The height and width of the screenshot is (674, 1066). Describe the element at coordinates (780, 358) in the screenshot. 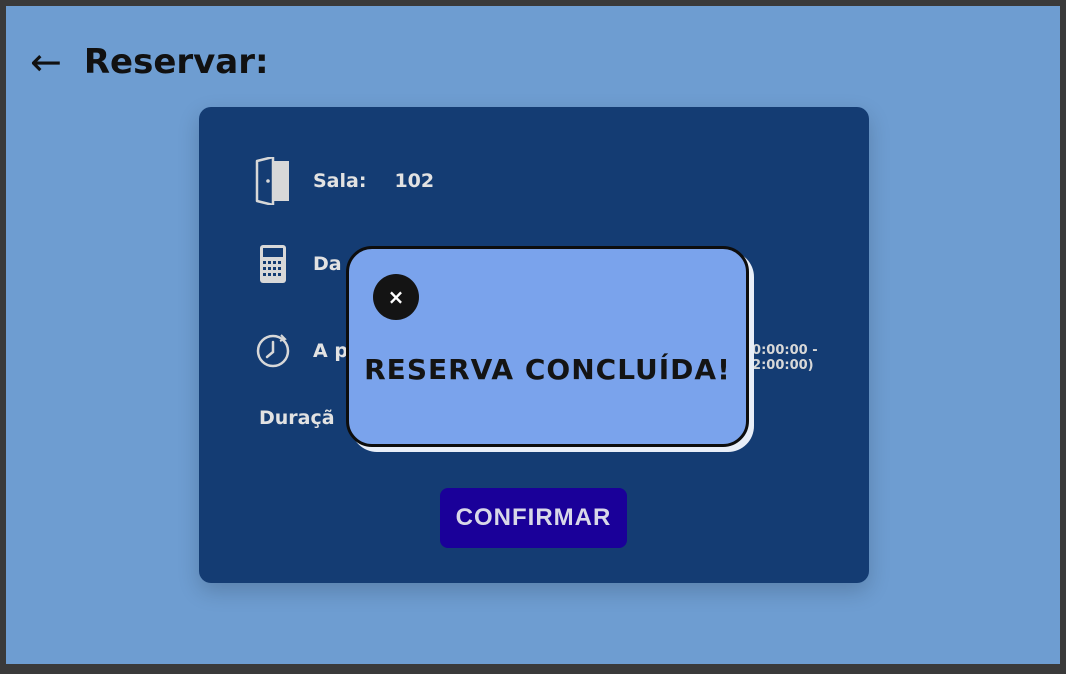

I see `time-slot-note: 10:00:00 - 12:00:00)` at that location.